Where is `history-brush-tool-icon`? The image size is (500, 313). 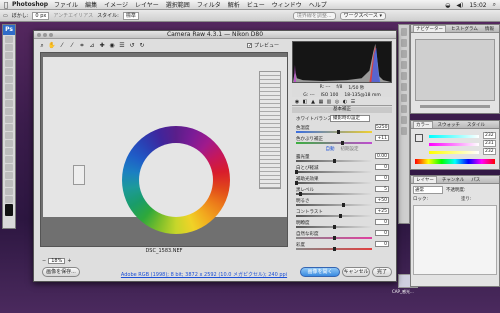 history-brush-tool-icon is located at coordinates (9, 111).